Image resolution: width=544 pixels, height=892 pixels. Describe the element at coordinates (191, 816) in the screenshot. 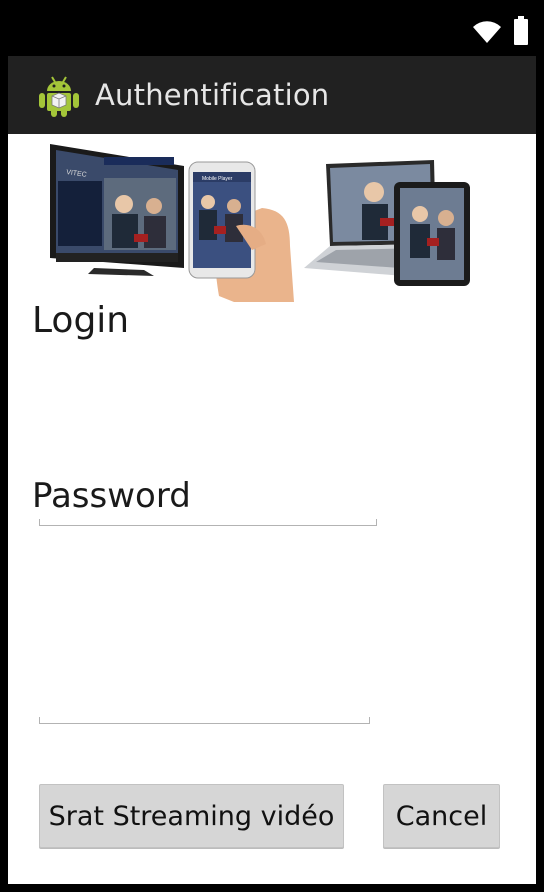

I see `start-streaming-button: Srat Streaming vidéo` at that location.